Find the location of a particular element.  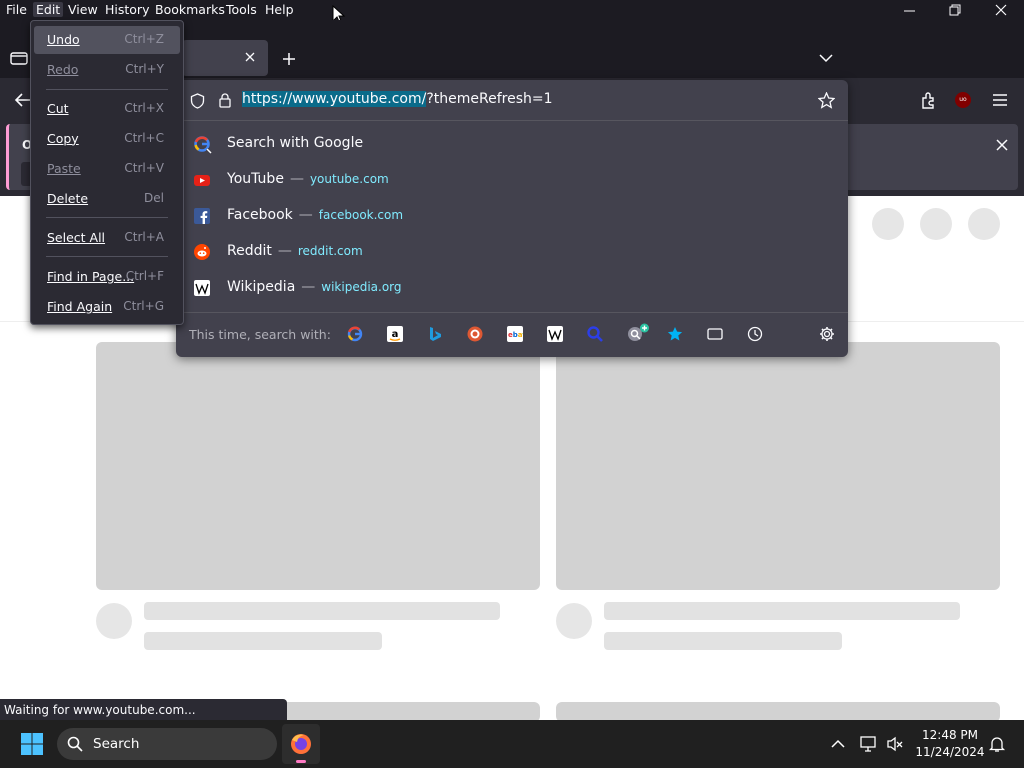

new-tab-icon is located at coordinates (289, 59).